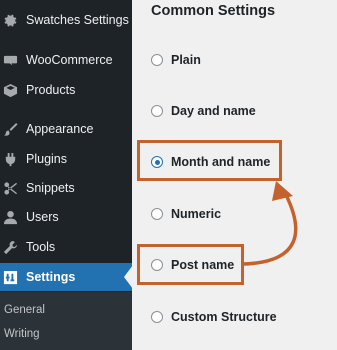 The height and width of the screenshot is (350, 337). I want to click on annotation-arrow, so click(270, 223).